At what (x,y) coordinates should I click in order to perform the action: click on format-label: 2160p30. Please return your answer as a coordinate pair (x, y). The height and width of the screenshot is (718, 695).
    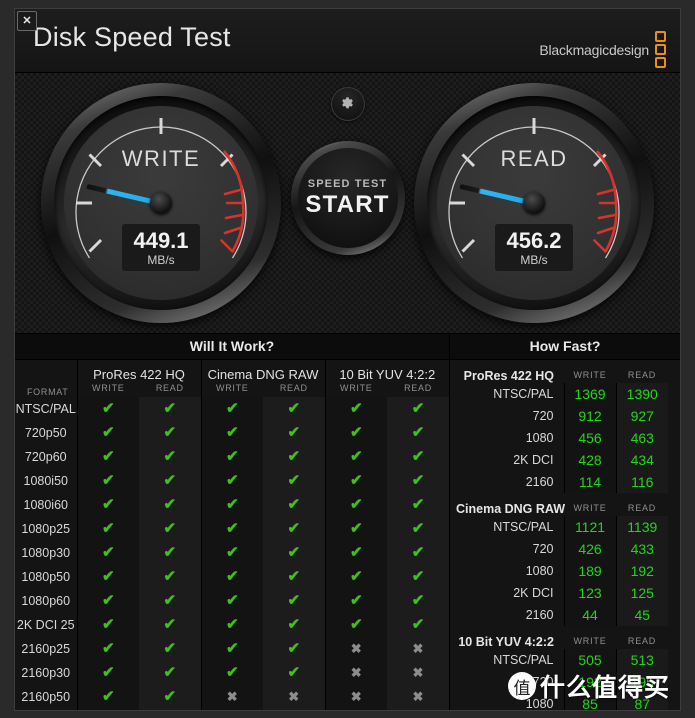
    Looking at the image, I should click on (46, 673).